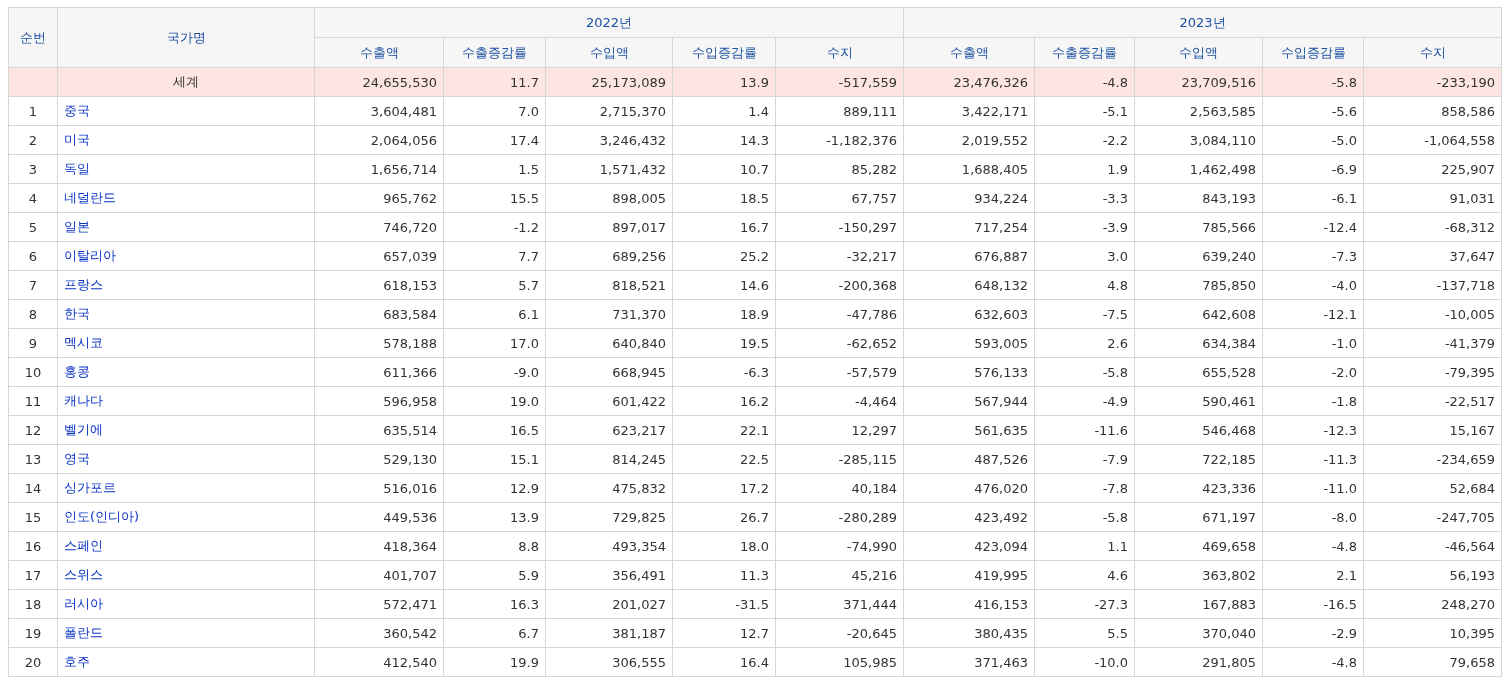 This screenshot has height=677, width=1509. What do you see at coordinates (90, 197) in the screenshot?
I see `country-link: 네덜란드` at bounding box center [90, 197].